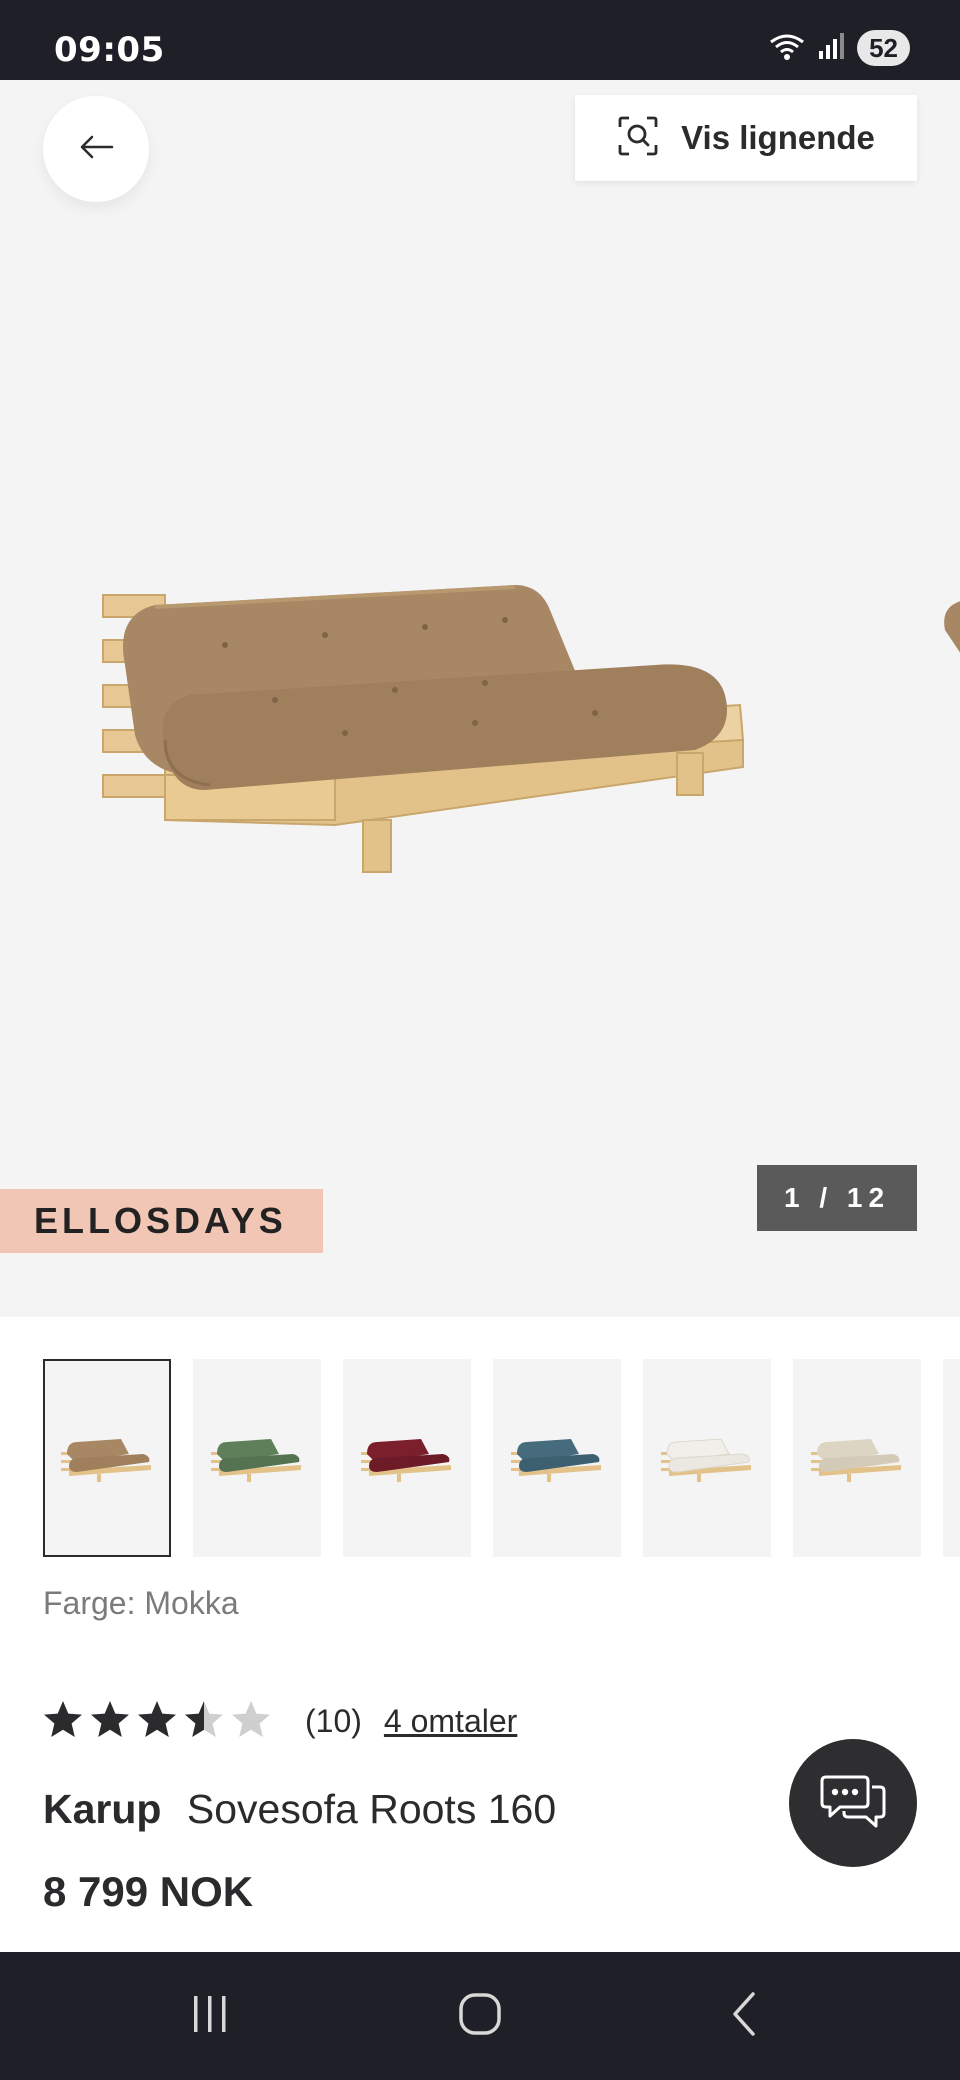 The image size is (960, 2080). I want to click on thumbnail-mokka, so click(107, 1458).